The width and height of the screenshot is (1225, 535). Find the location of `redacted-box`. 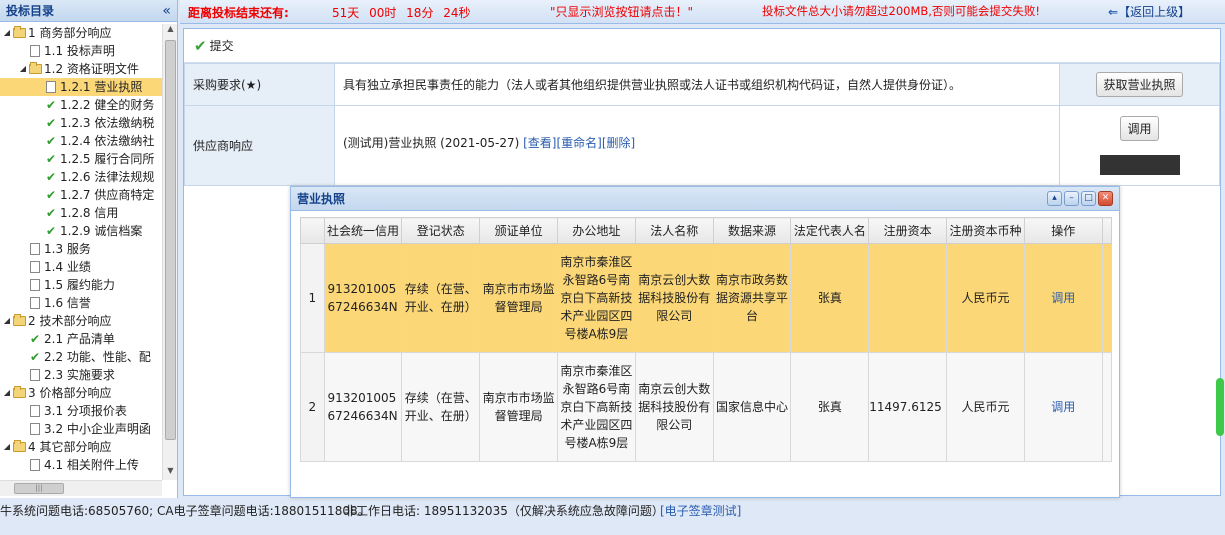

redacted-box is located at coordinates (1139, 165).